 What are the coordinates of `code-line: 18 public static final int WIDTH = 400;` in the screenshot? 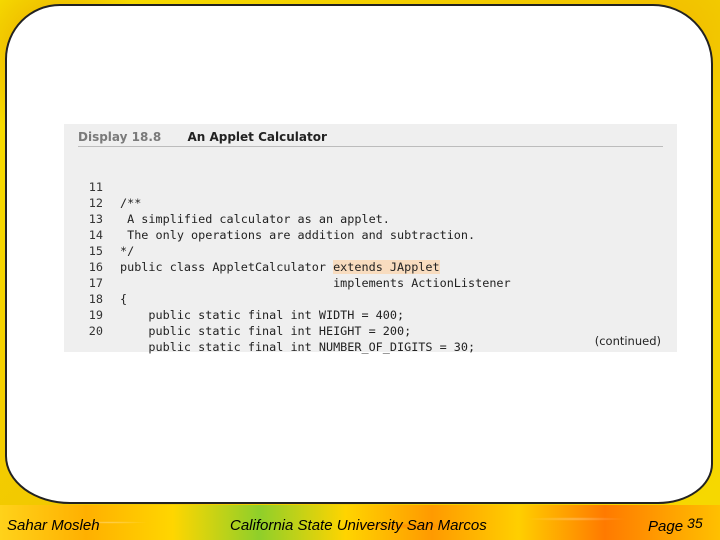 It's located at (234, 298).